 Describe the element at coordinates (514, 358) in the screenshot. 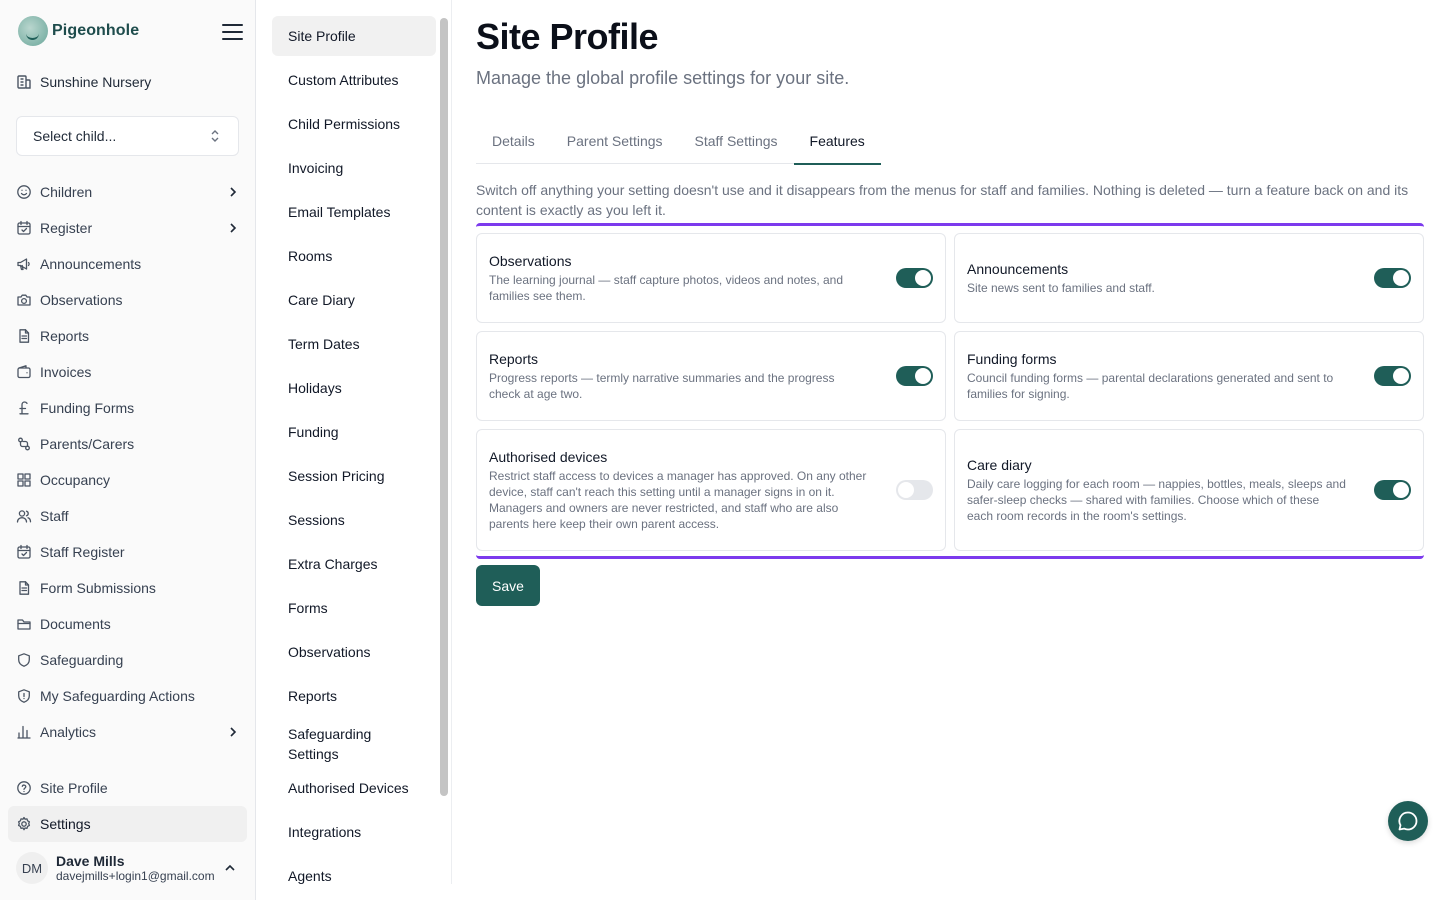

I see `feature-title: Reports` at that location.